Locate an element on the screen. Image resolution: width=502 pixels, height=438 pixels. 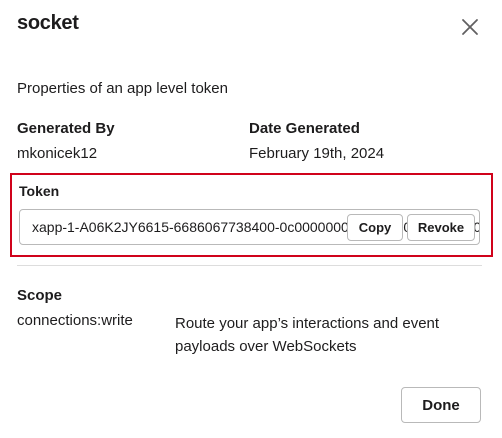
token-label: Token is located at coordinates (39, 191).